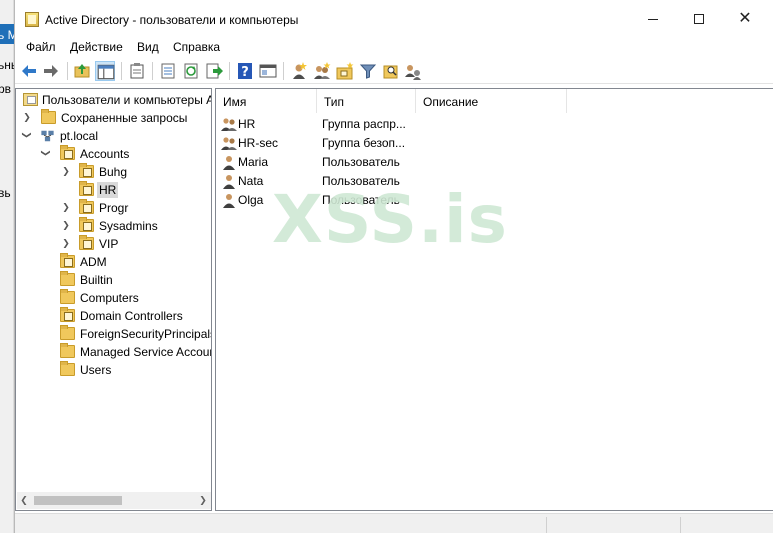 Image resolution: width=773 pixels, height=533 pixels. I want to click on tree-item-accounts: ❯ Accounts, so click(113, 154).